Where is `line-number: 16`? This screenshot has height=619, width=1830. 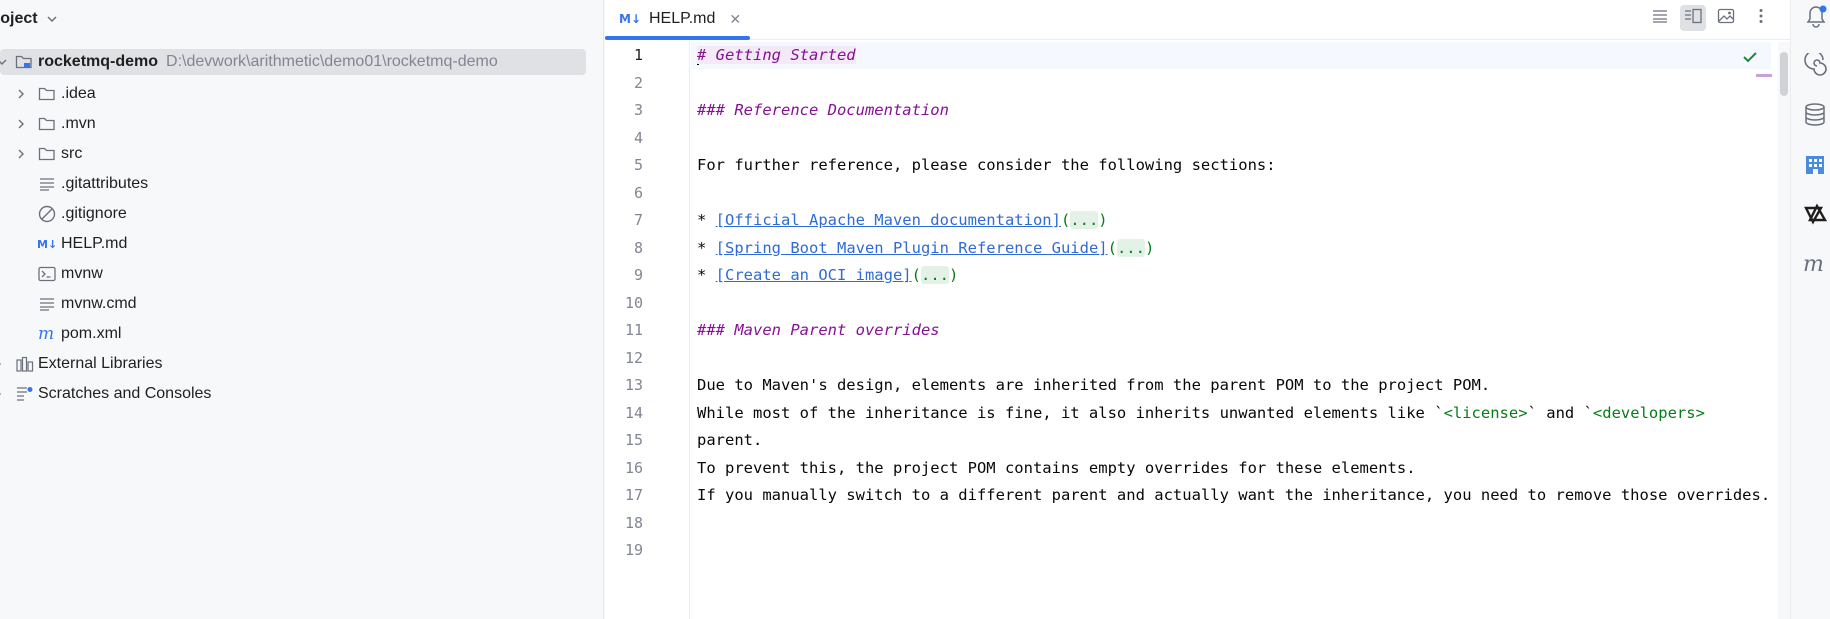 line-number: 16 is located at coordinates (633, 467).